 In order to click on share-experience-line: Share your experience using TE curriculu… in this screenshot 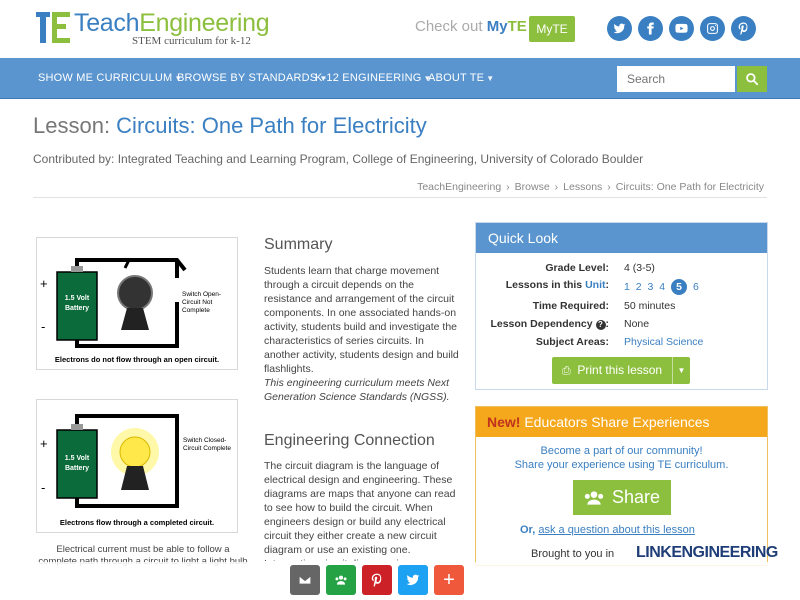, I will do `click(621, 465)`.